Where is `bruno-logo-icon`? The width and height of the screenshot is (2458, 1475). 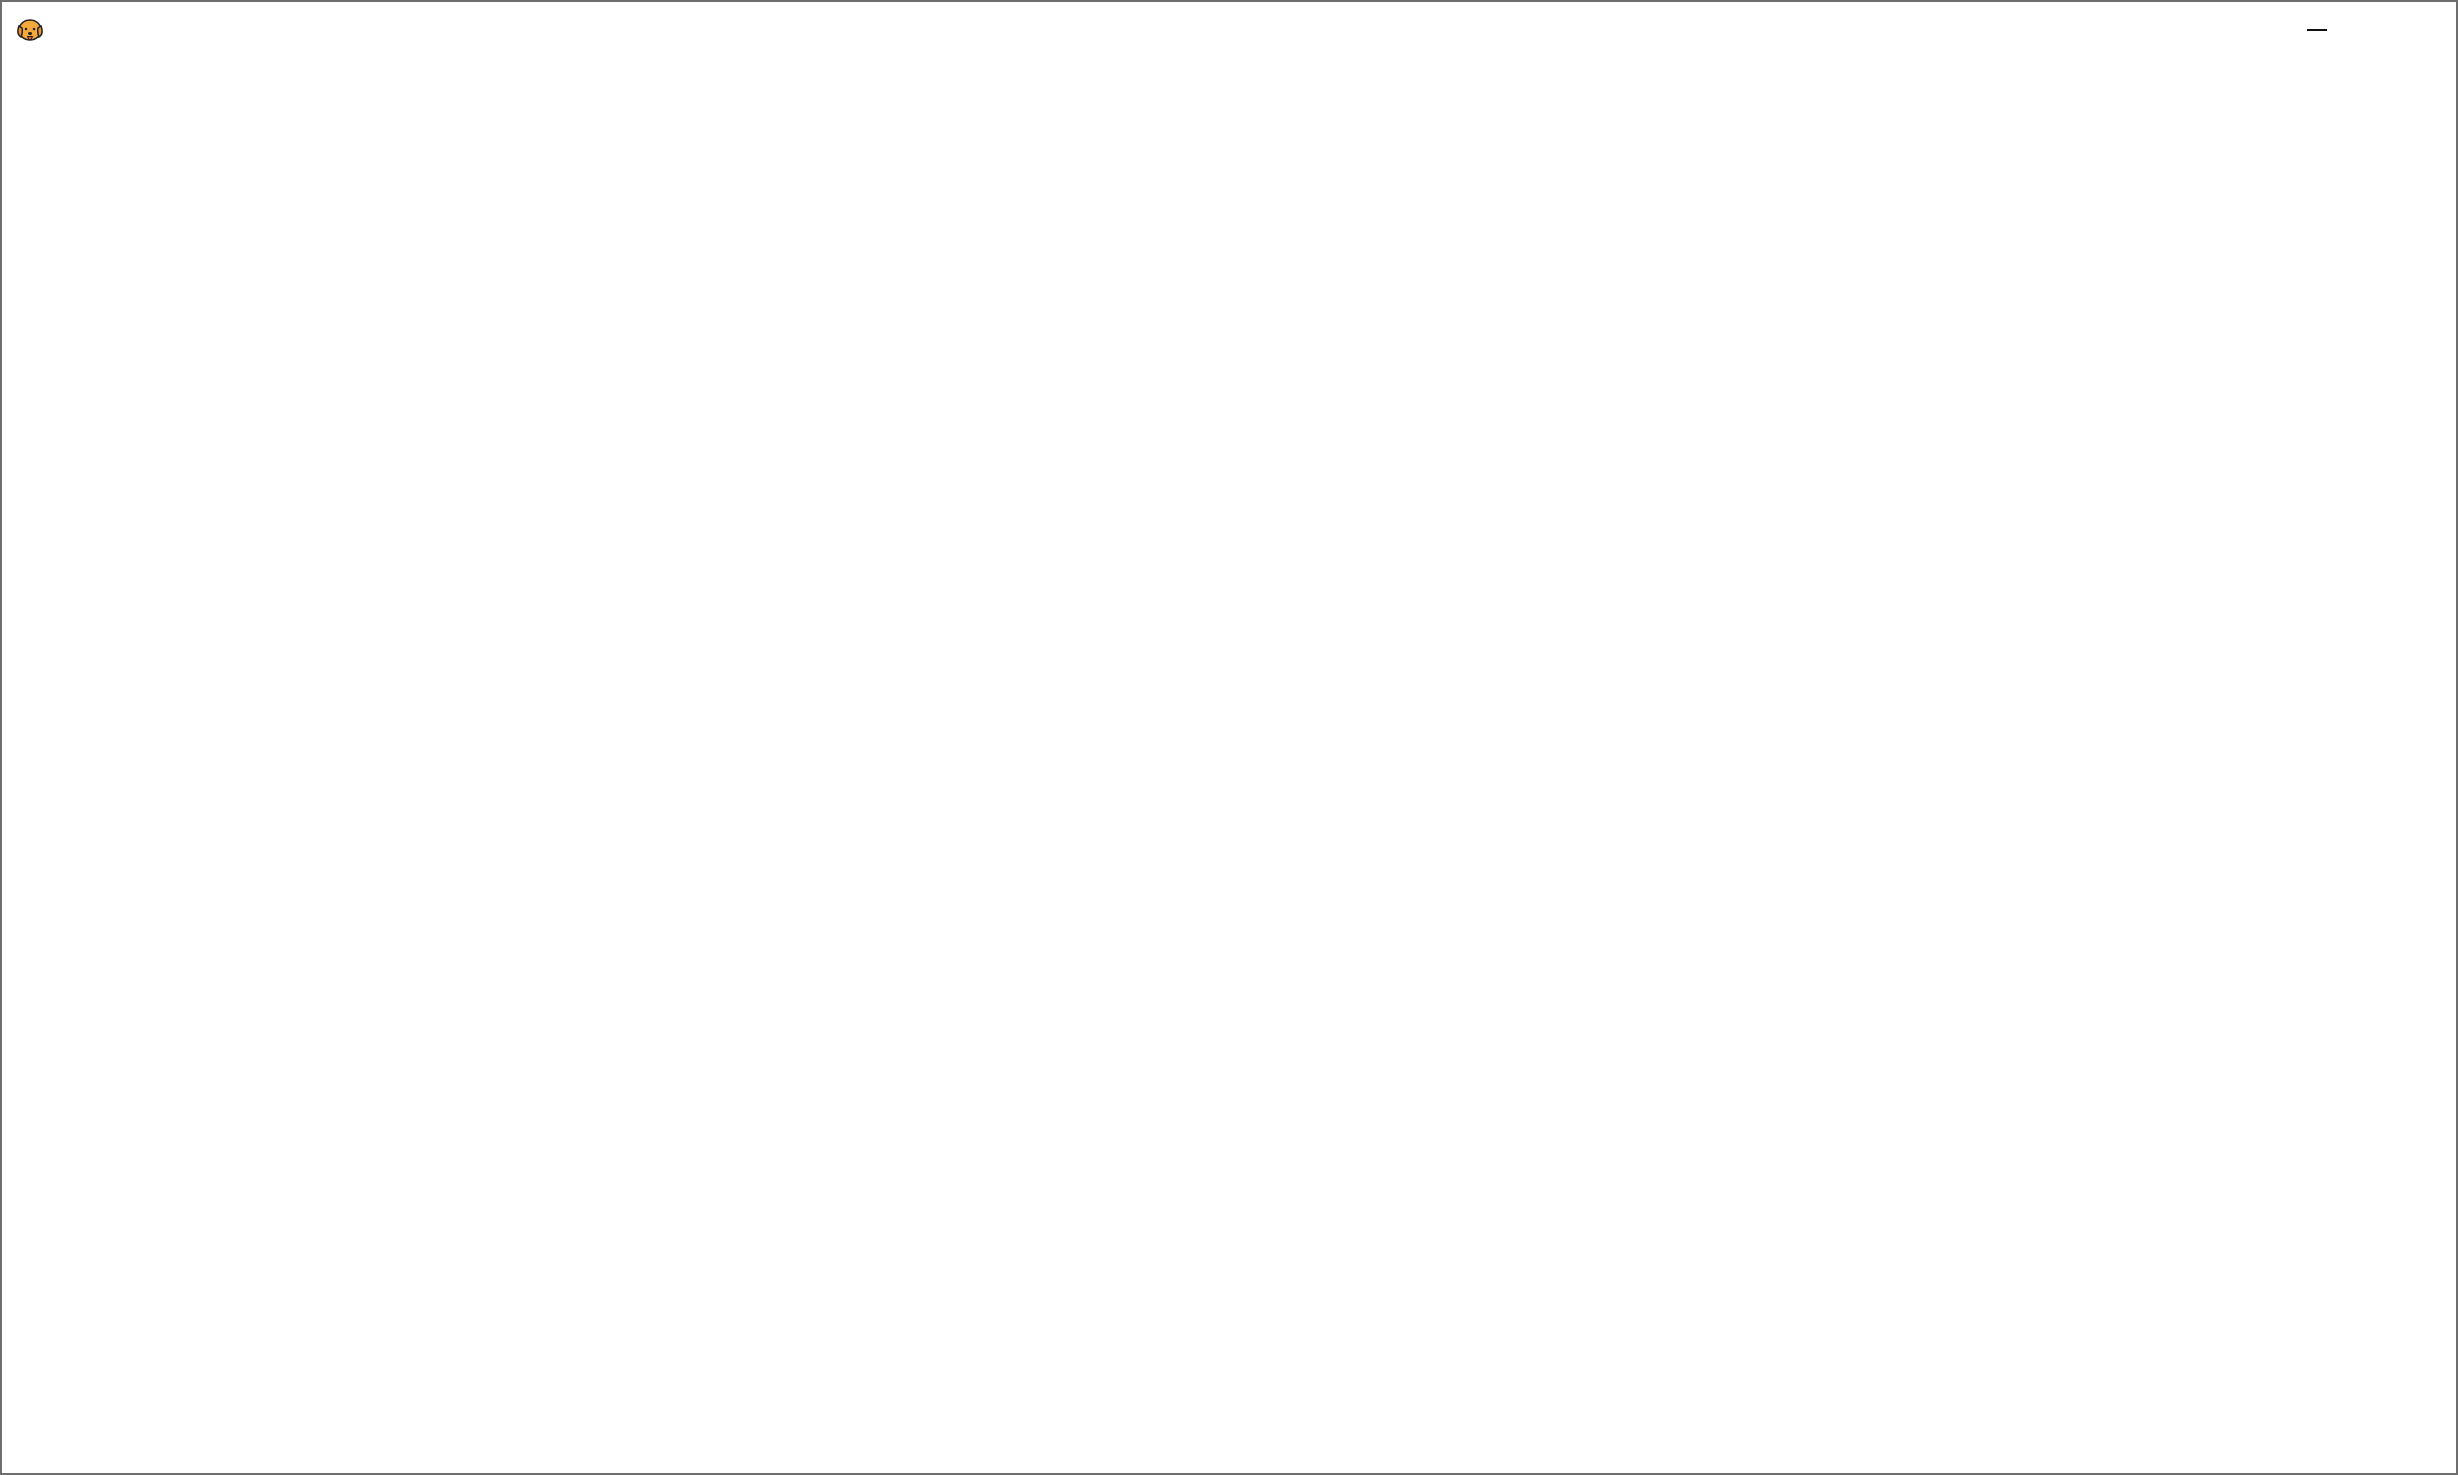
bruno-logo-icon is located at coordinates (30, 30).